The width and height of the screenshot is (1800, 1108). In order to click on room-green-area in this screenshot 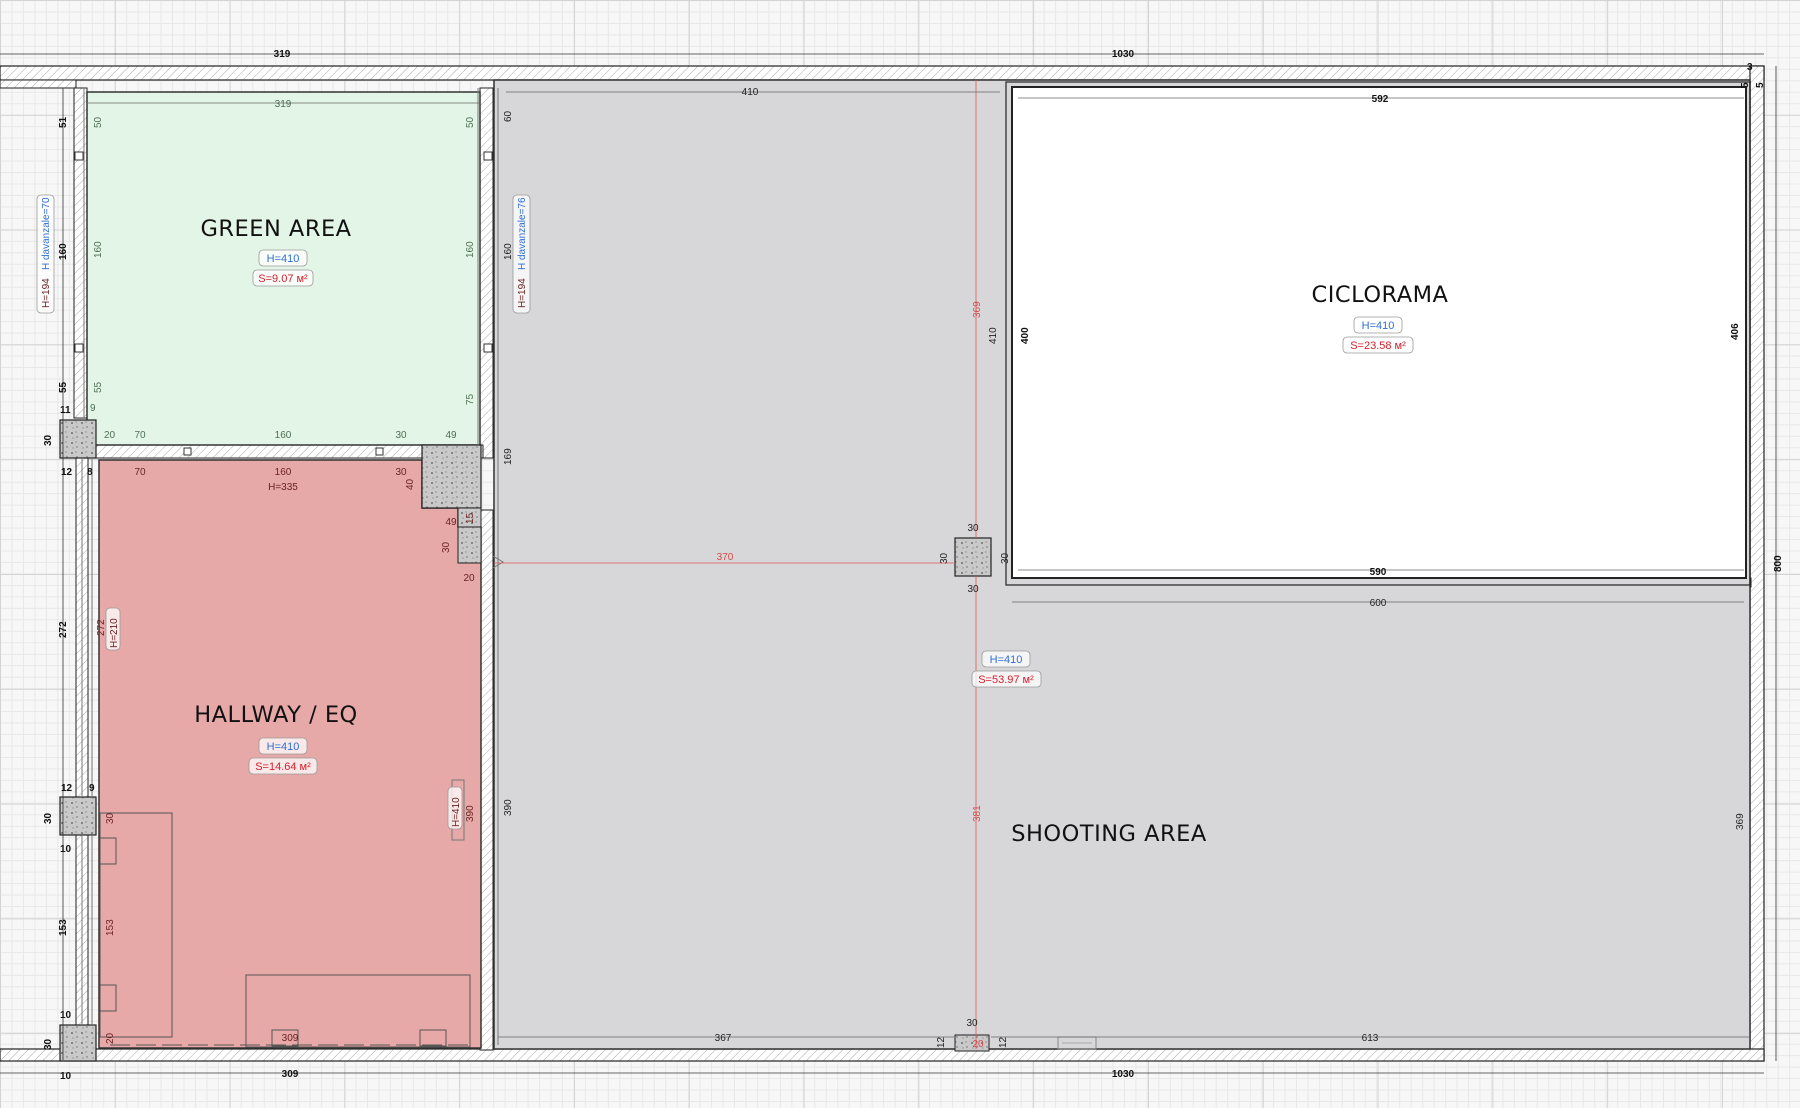, I will do `click(283, 268)`.